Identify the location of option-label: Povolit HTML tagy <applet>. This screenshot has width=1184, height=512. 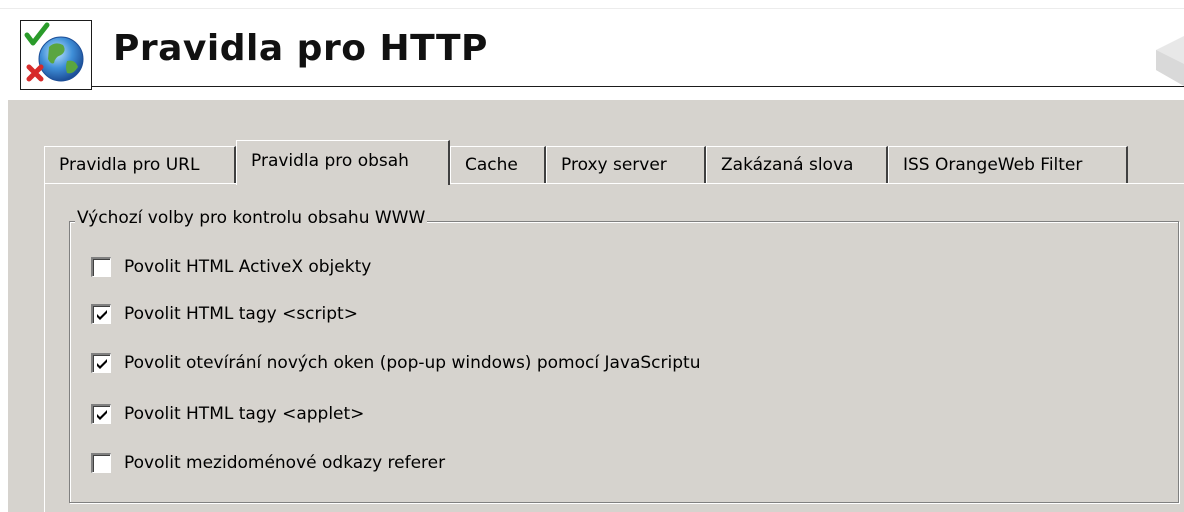
(244, 414).